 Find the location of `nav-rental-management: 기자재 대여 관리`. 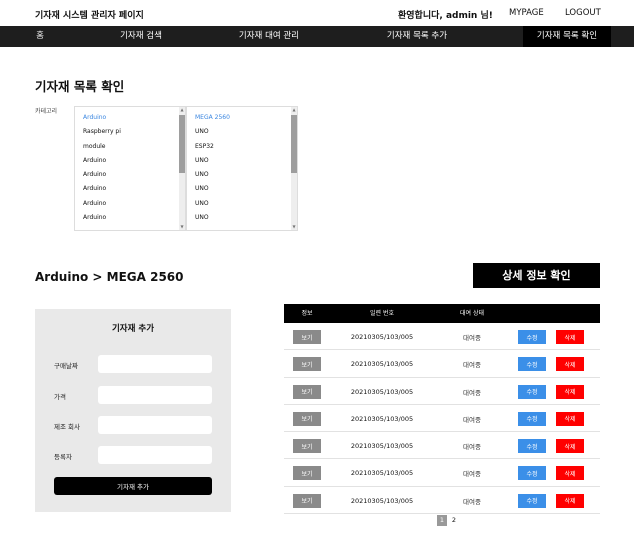

nav-rental-management: 기자재 대여 관리 is located at coordinates (269, 36).